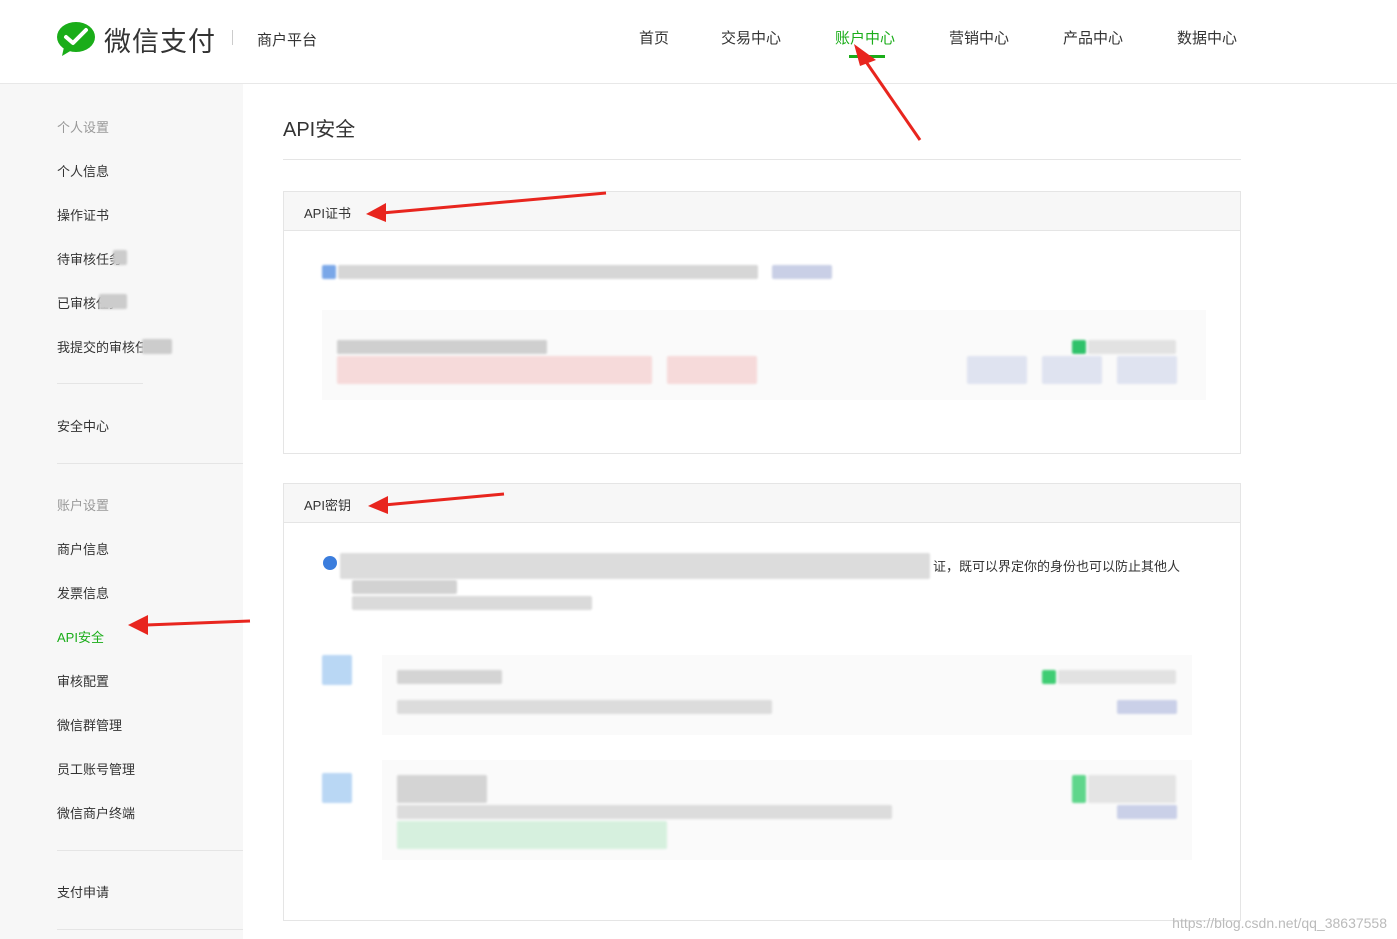 The height and width of the screenshot is (939, 1397). I want to click on sidebar-item-review-config: 审核配置, so click(83, 680).